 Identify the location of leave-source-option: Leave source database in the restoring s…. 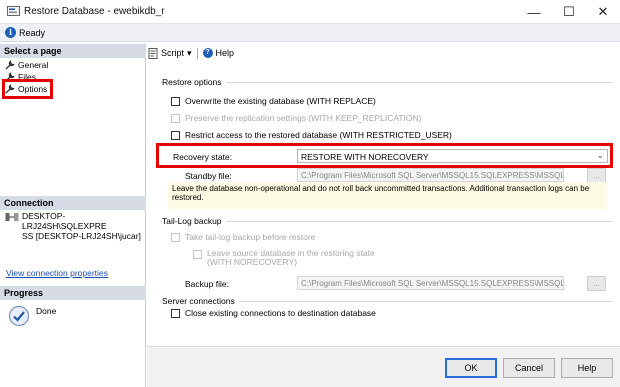
(284, 258).